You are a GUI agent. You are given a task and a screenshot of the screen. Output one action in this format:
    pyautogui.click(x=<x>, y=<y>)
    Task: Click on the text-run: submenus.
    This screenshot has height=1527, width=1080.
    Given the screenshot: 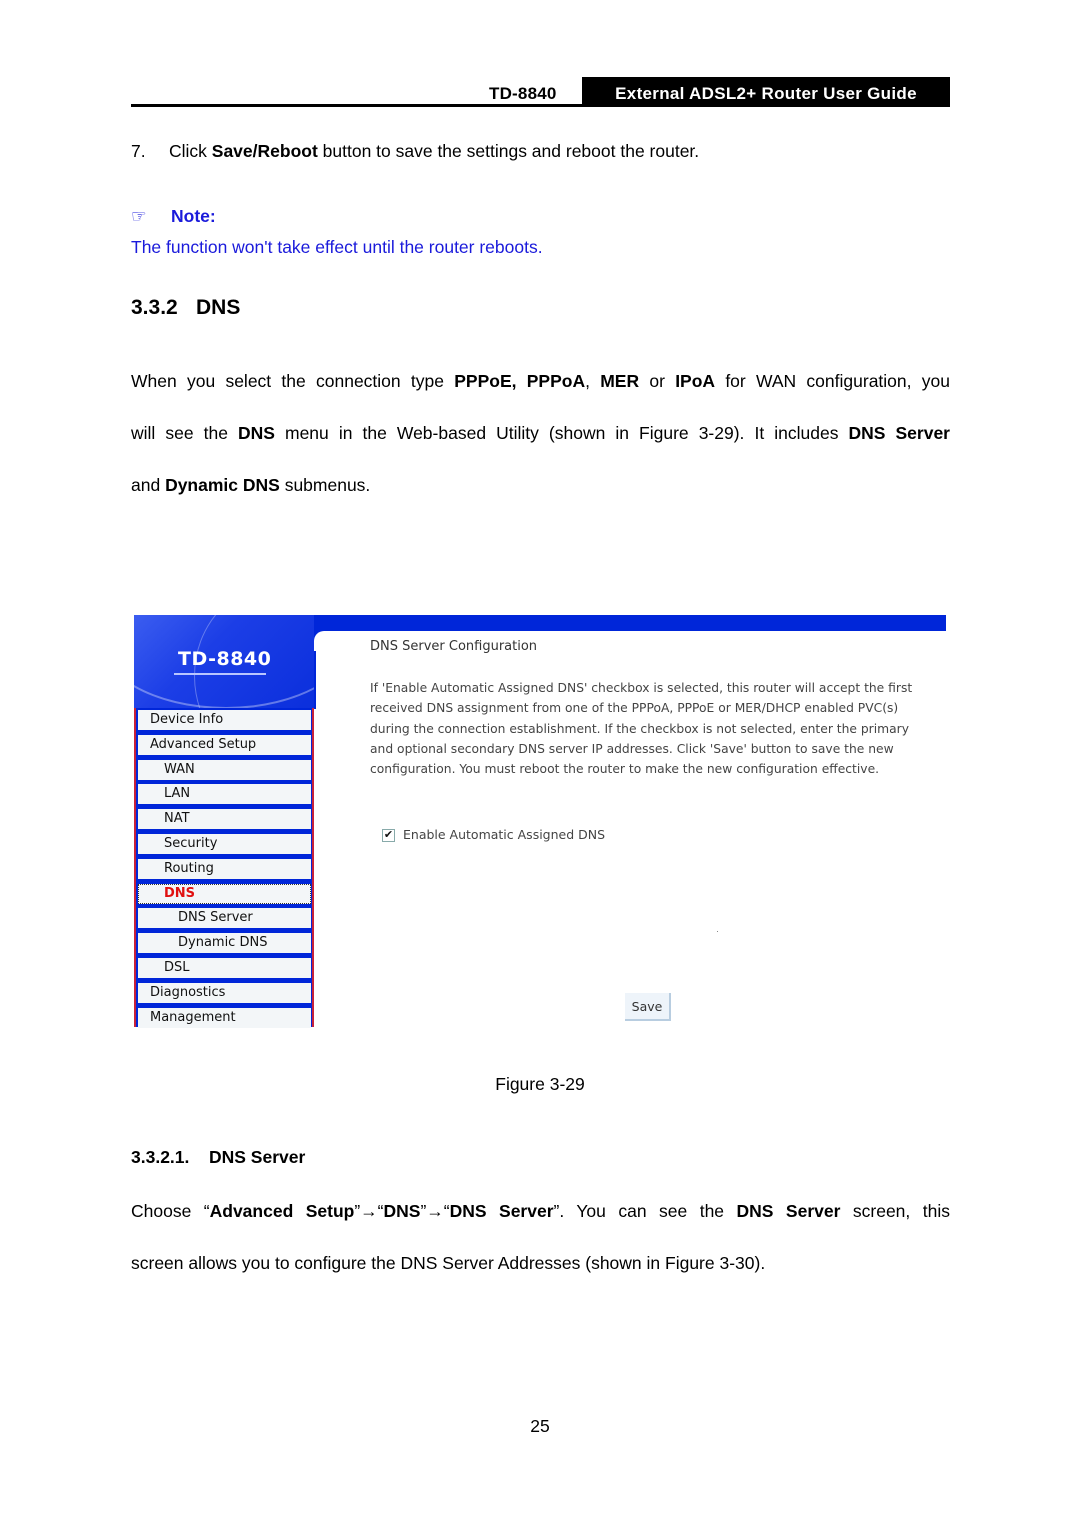 What is the action you would take?
    pyautogui.click(x=325, y=485)
    